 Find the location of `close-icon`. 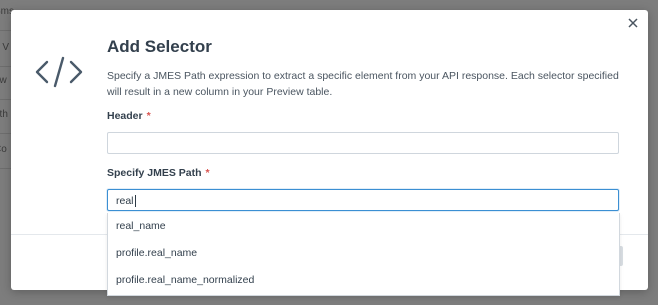

close-icon is located at coordinates (633, 23).